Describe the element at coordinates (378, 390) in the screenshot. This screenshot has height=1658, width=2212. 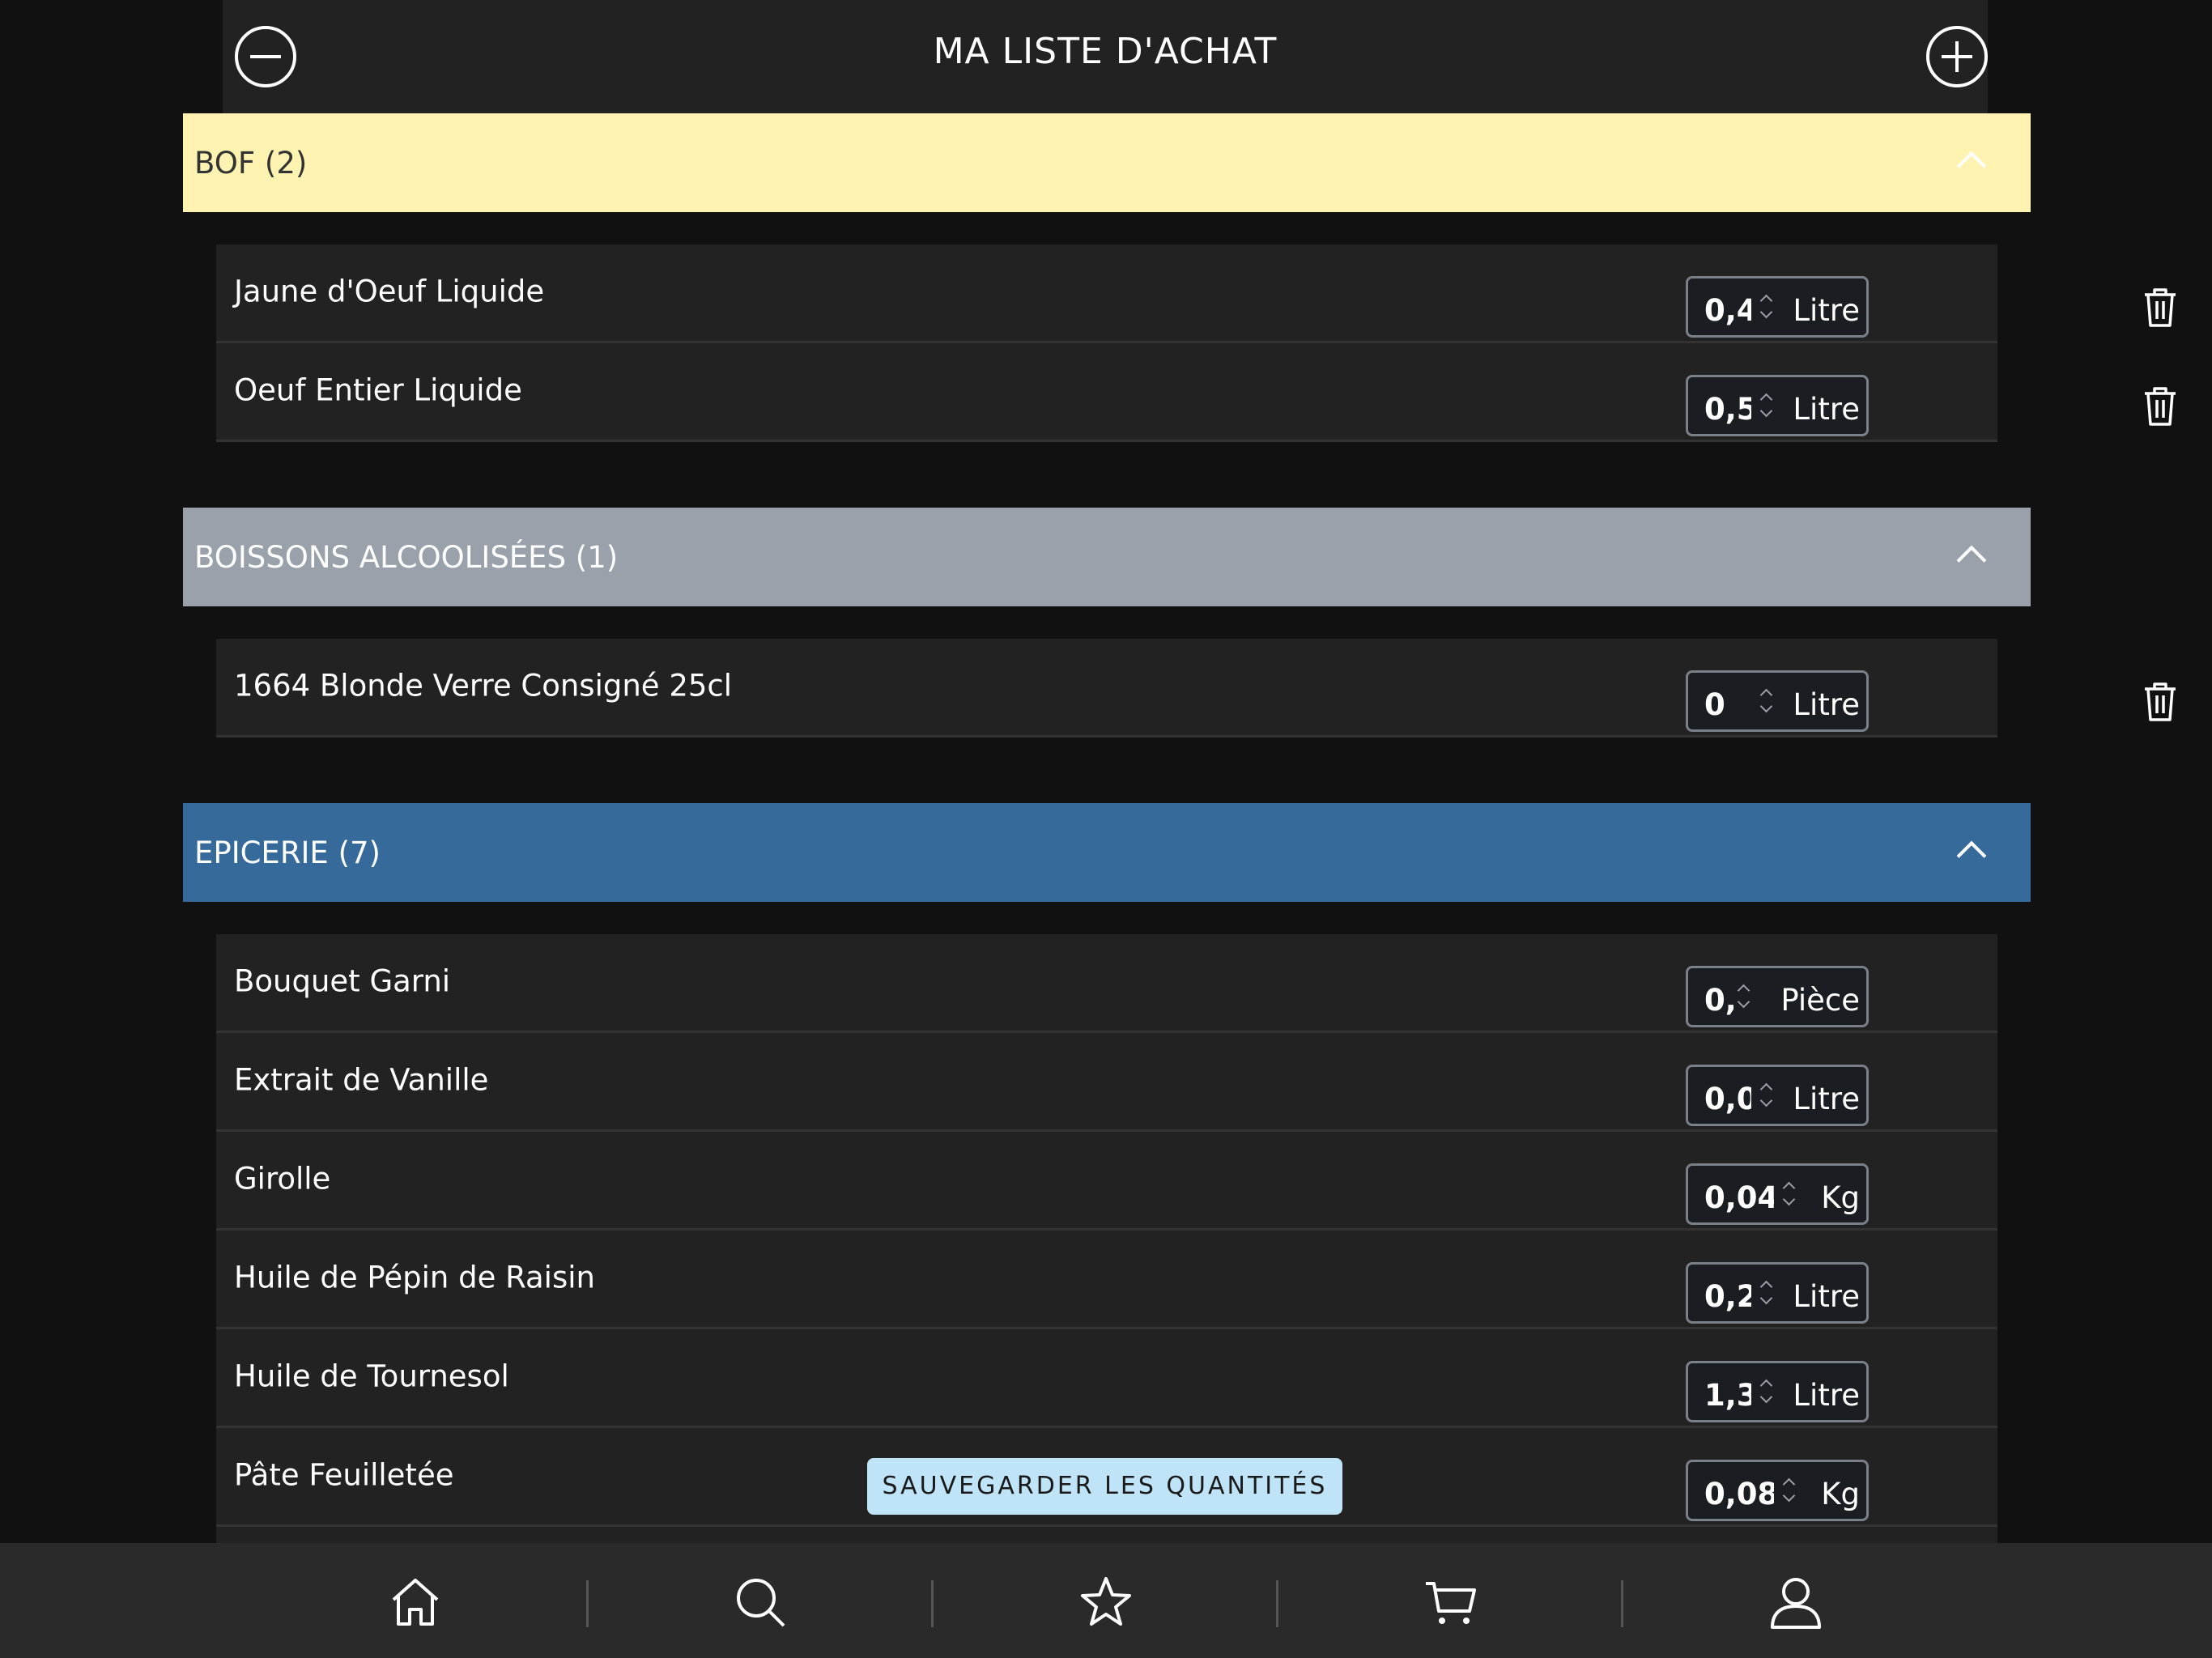
I see `item-name: Oeuf Entier Liquide` at that location.